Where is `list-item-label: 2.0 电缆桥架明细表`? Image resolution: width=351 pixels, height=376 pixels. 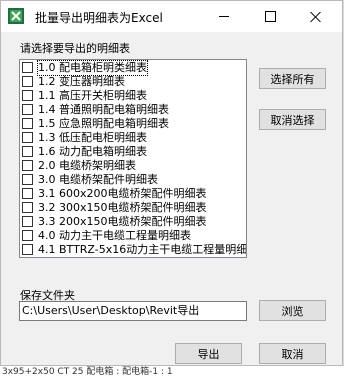
list-item-label: 2.0 电缆桥架明细表 is located at coordinates (87, 165).